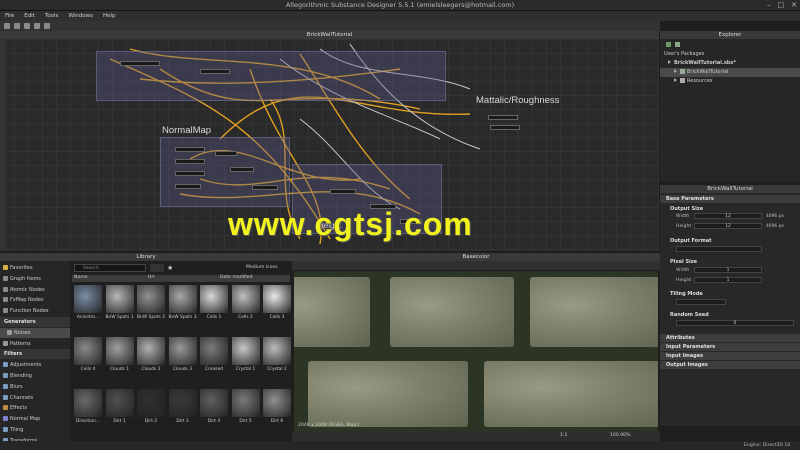 The image size is (800, 450). What do you see at coordinates (730, 54) in the screenshot?
I see `explorer-item-user-packages: User's Packages` at bounding box center [730, 54].